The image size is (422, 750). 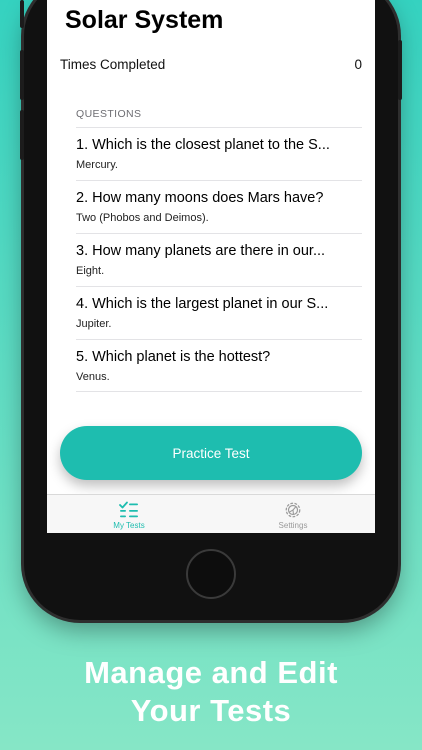 I want to click on checklist-icon, so click(x=128, y=509).